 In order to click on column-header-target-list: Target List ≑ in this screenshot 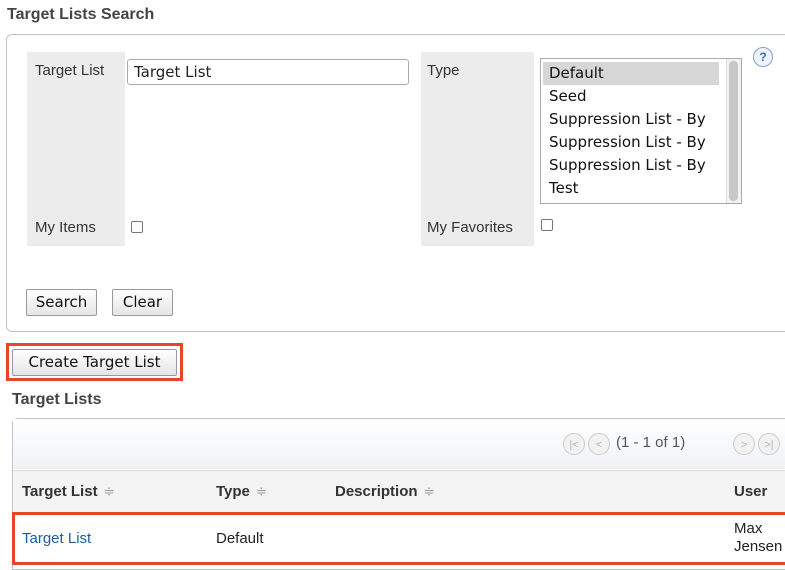, I will do `click(68, 491)`.